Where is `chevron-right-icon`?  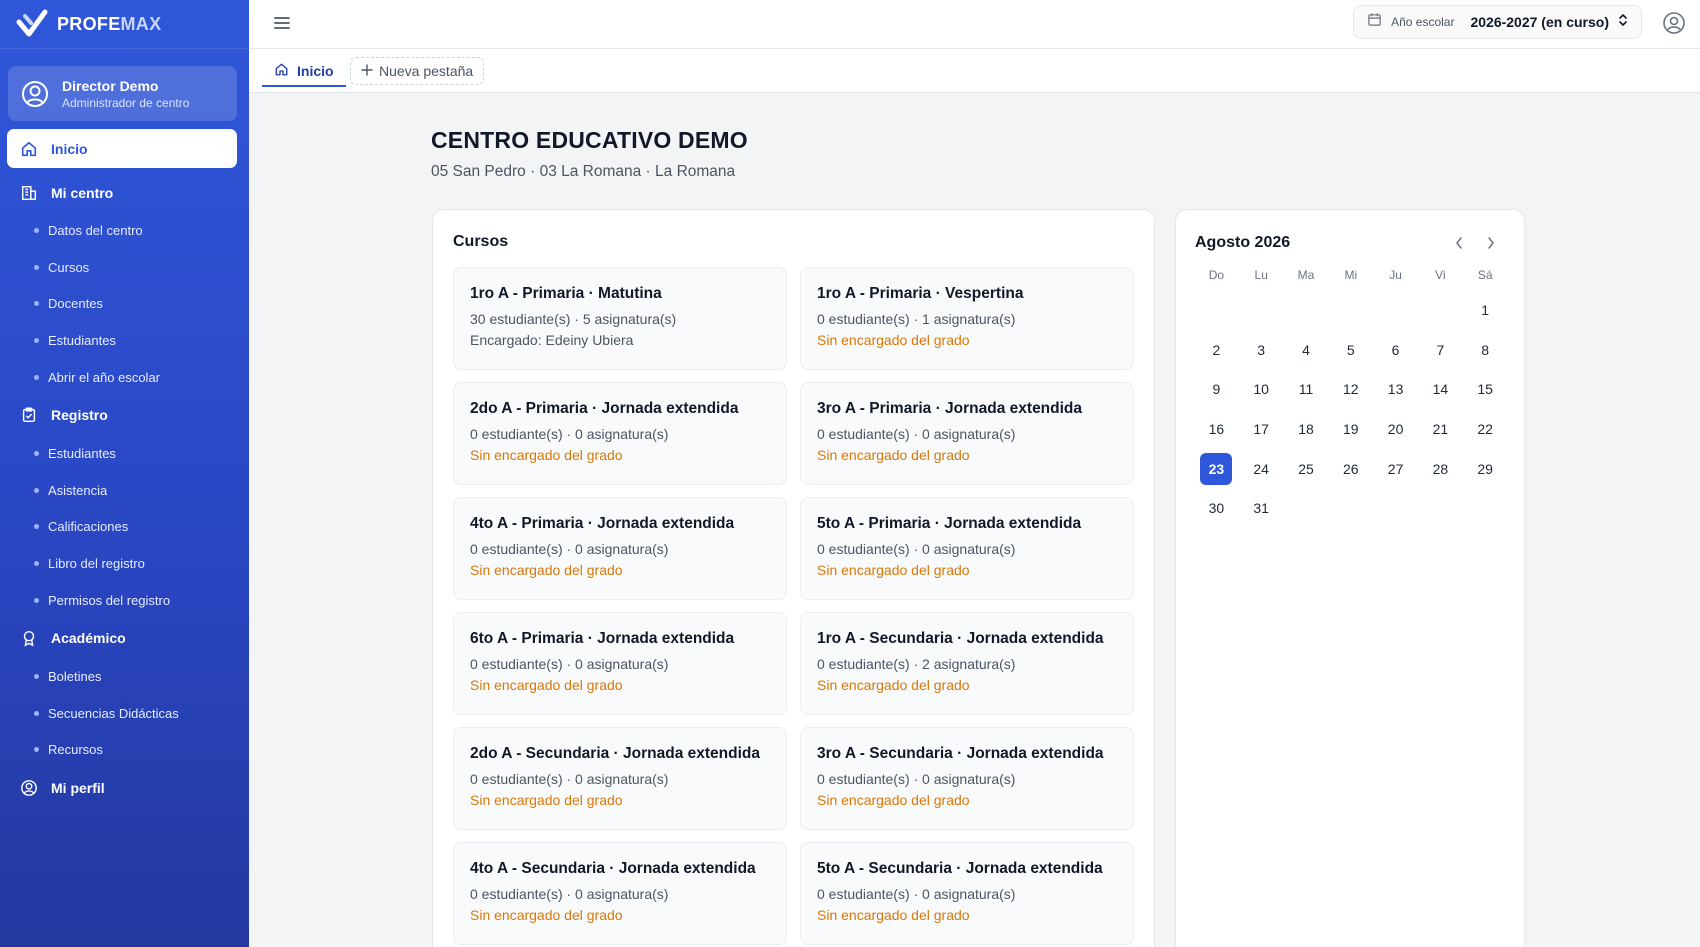
chevron-right-icon is located at coordinates (1491, 243).